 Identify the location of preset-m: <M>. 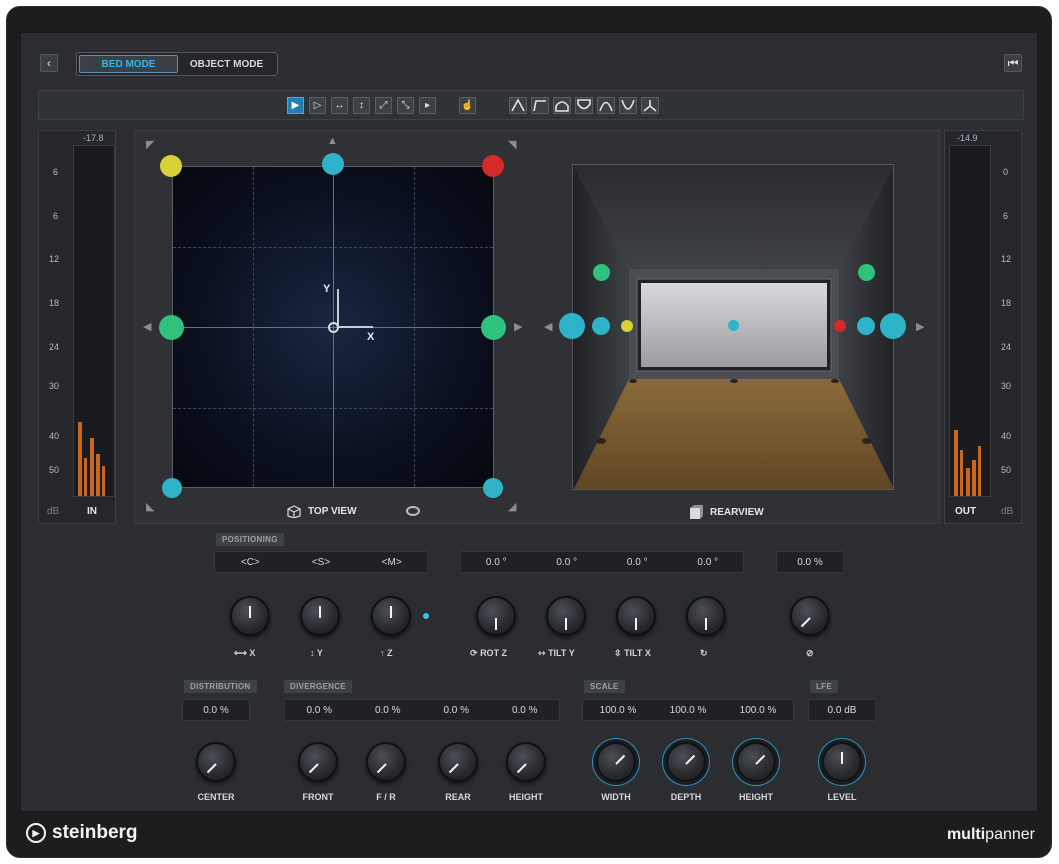
(391, 562).